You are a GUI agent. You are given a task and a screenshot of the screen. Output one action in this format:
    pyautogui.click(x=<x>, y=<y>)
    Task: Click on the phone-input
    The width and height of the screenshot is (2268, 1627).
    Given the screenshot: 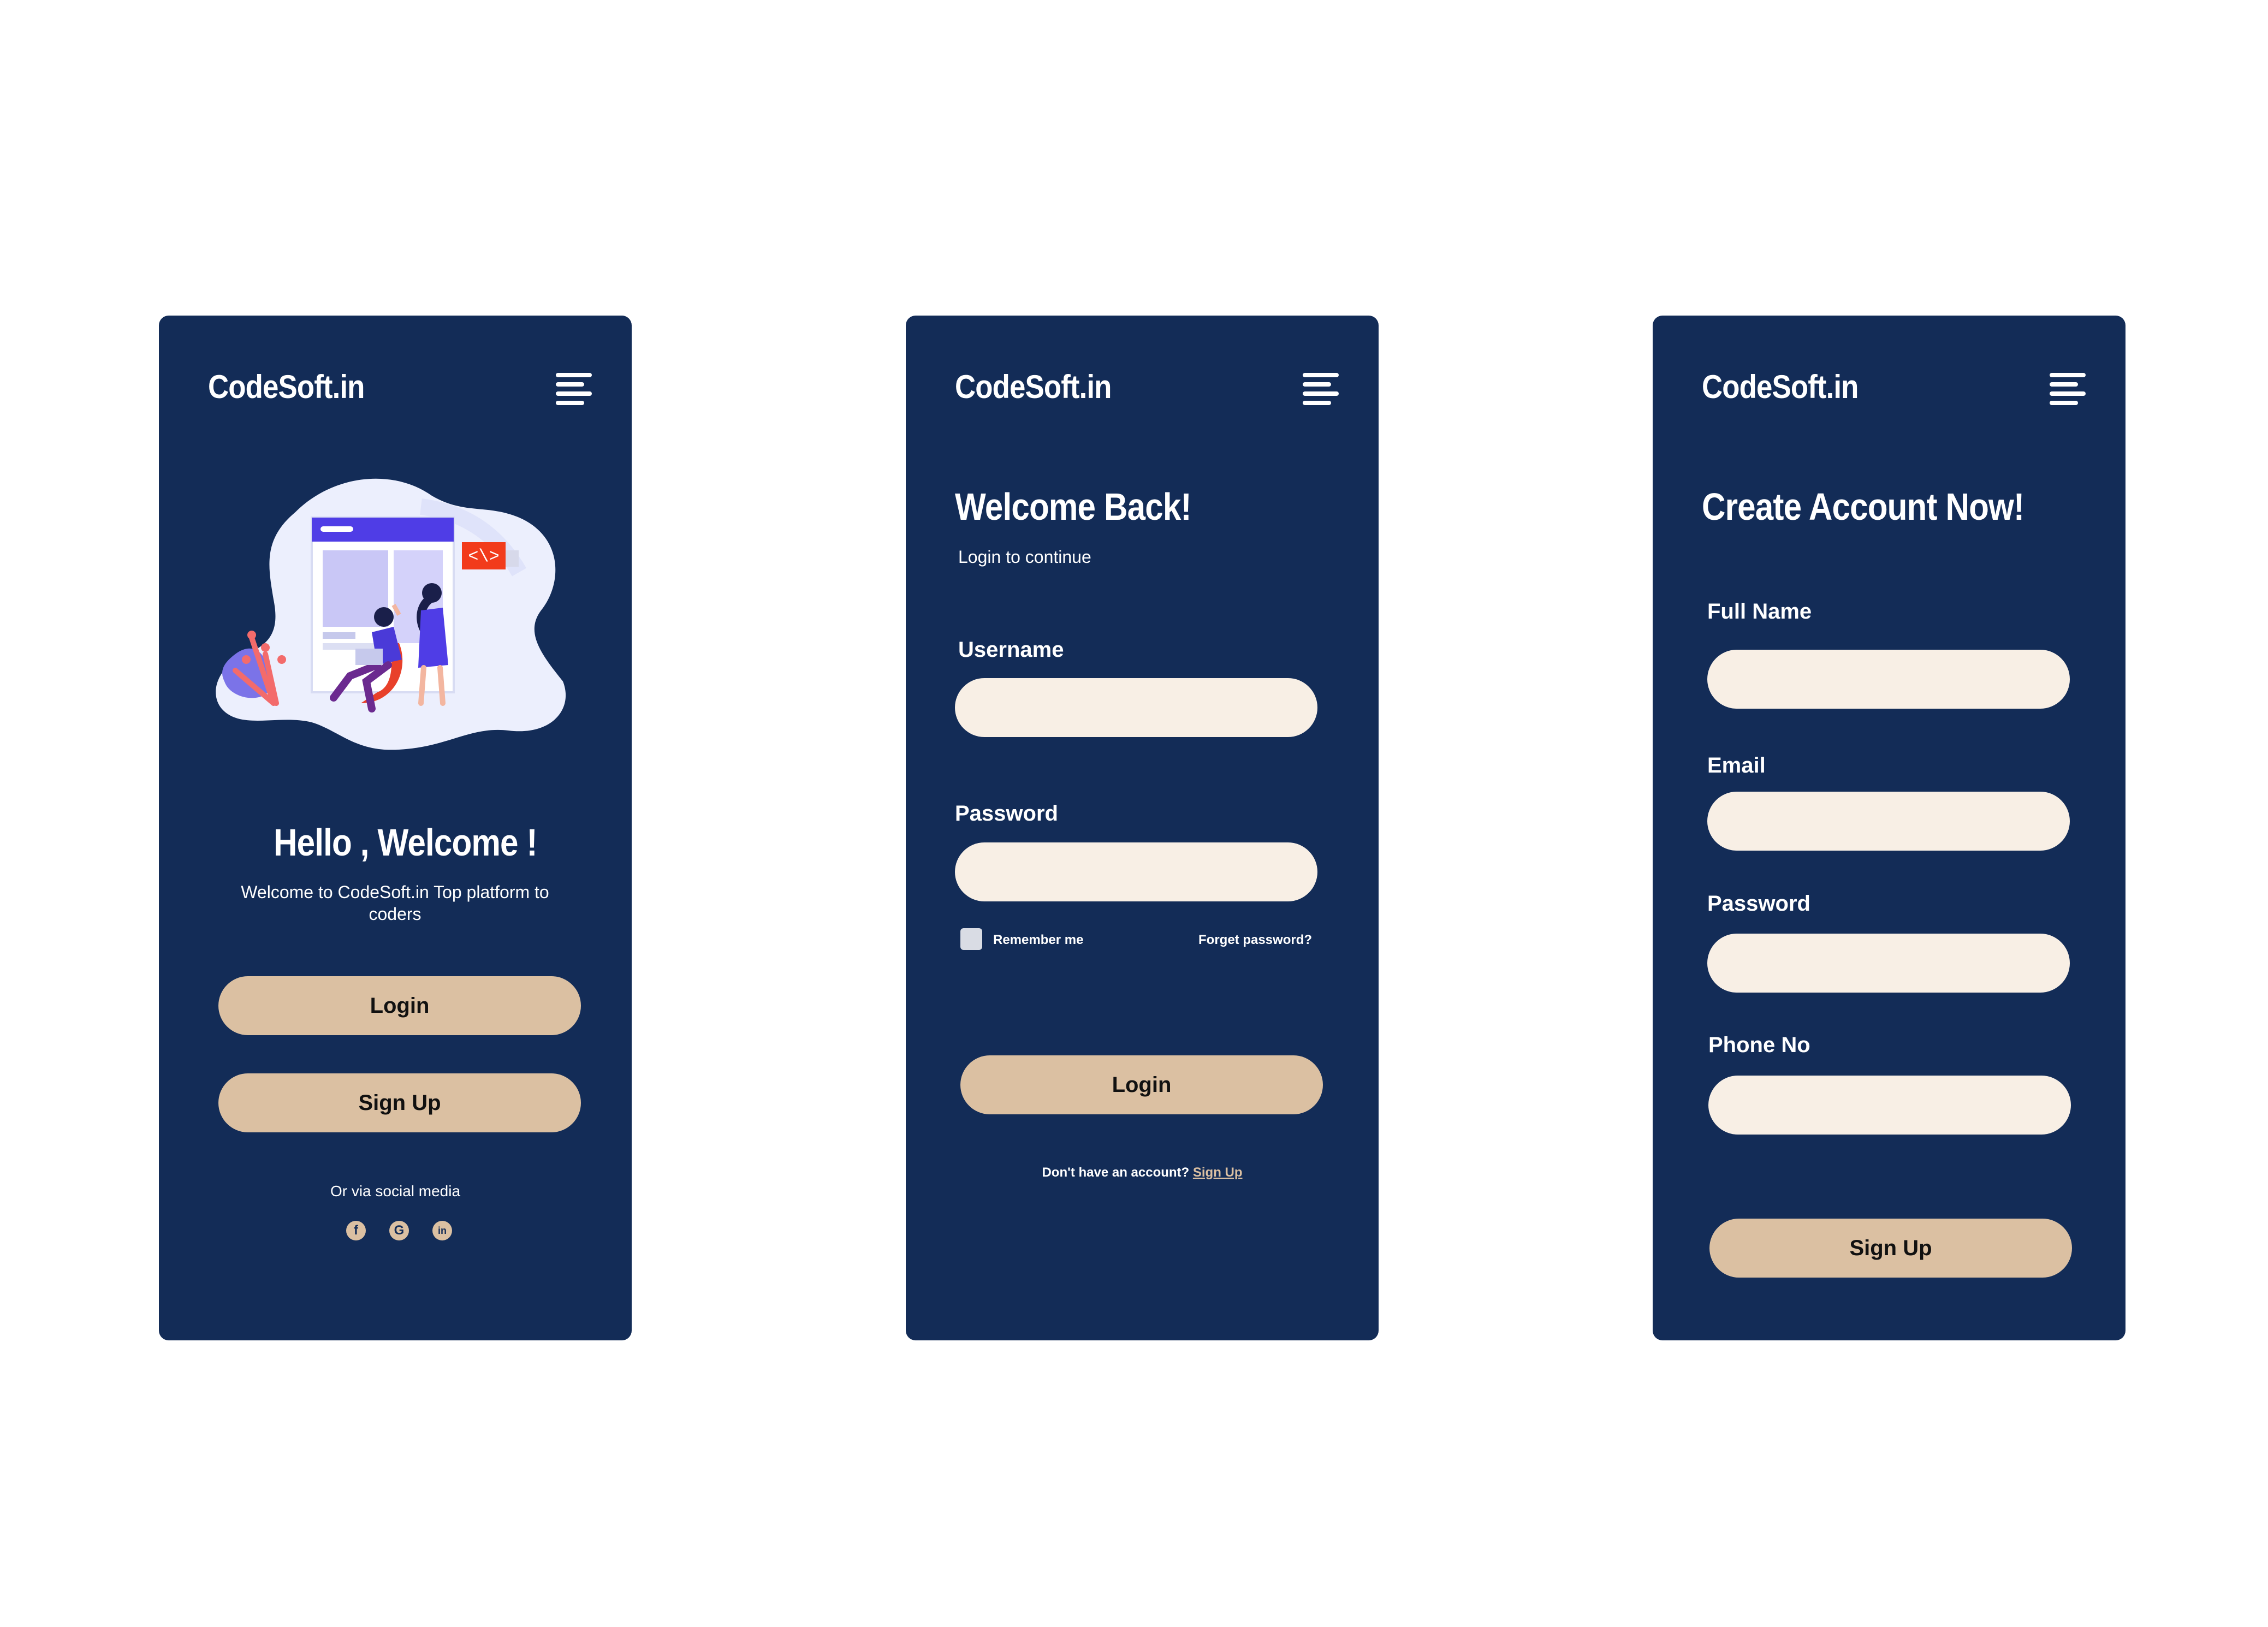 What is the action you would take?
    pyautogui.click(x=1889, y=1105)
    